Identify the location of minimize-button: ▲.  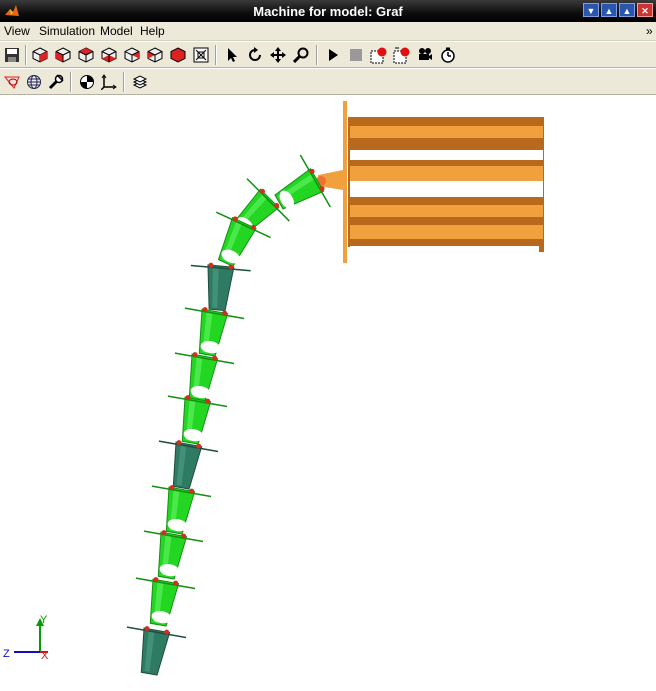
(609, 10).